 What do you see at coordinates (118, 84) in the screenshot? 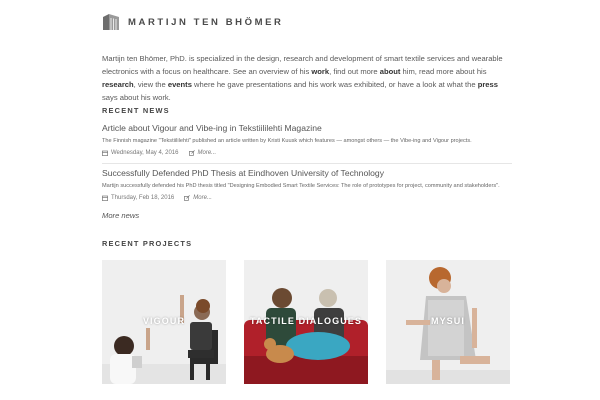
I see `research-link: research` at bounding box center [118, 84].